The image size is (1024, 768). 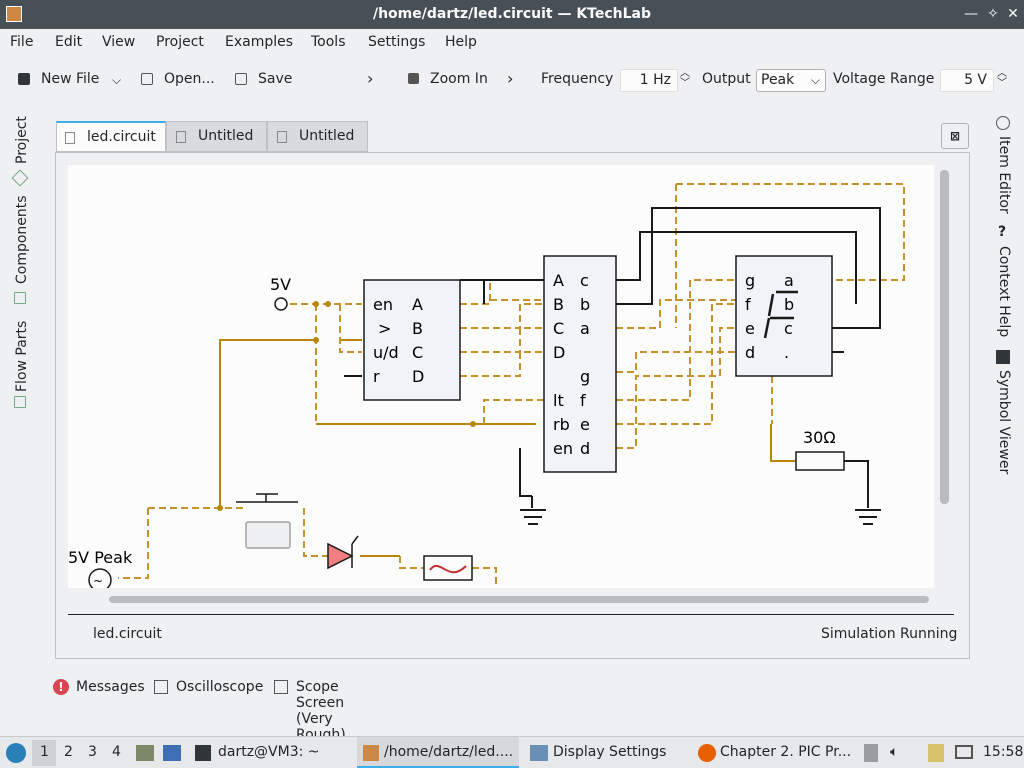 I want to click on new-file-icon, so click(x=24, y=79).